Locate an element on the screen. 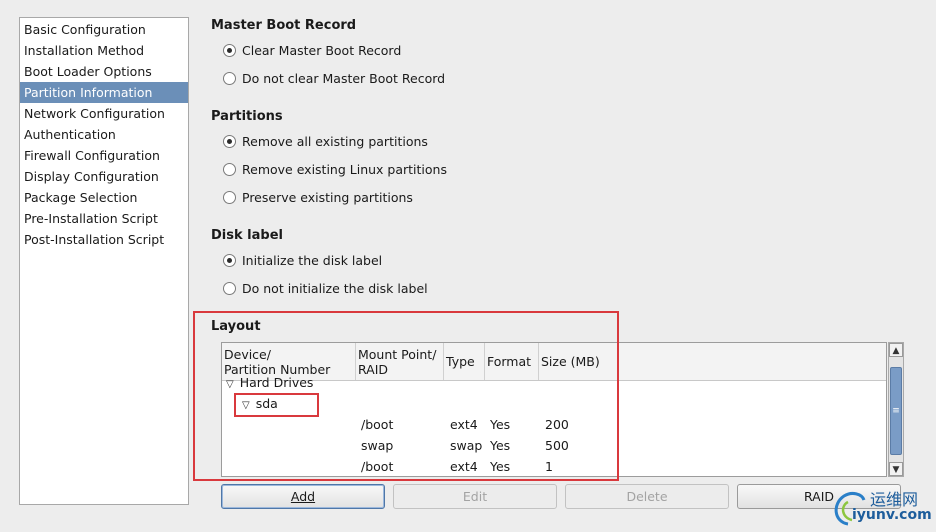  scroll-up-icon: ▲ is located at coordinates (896, 350).